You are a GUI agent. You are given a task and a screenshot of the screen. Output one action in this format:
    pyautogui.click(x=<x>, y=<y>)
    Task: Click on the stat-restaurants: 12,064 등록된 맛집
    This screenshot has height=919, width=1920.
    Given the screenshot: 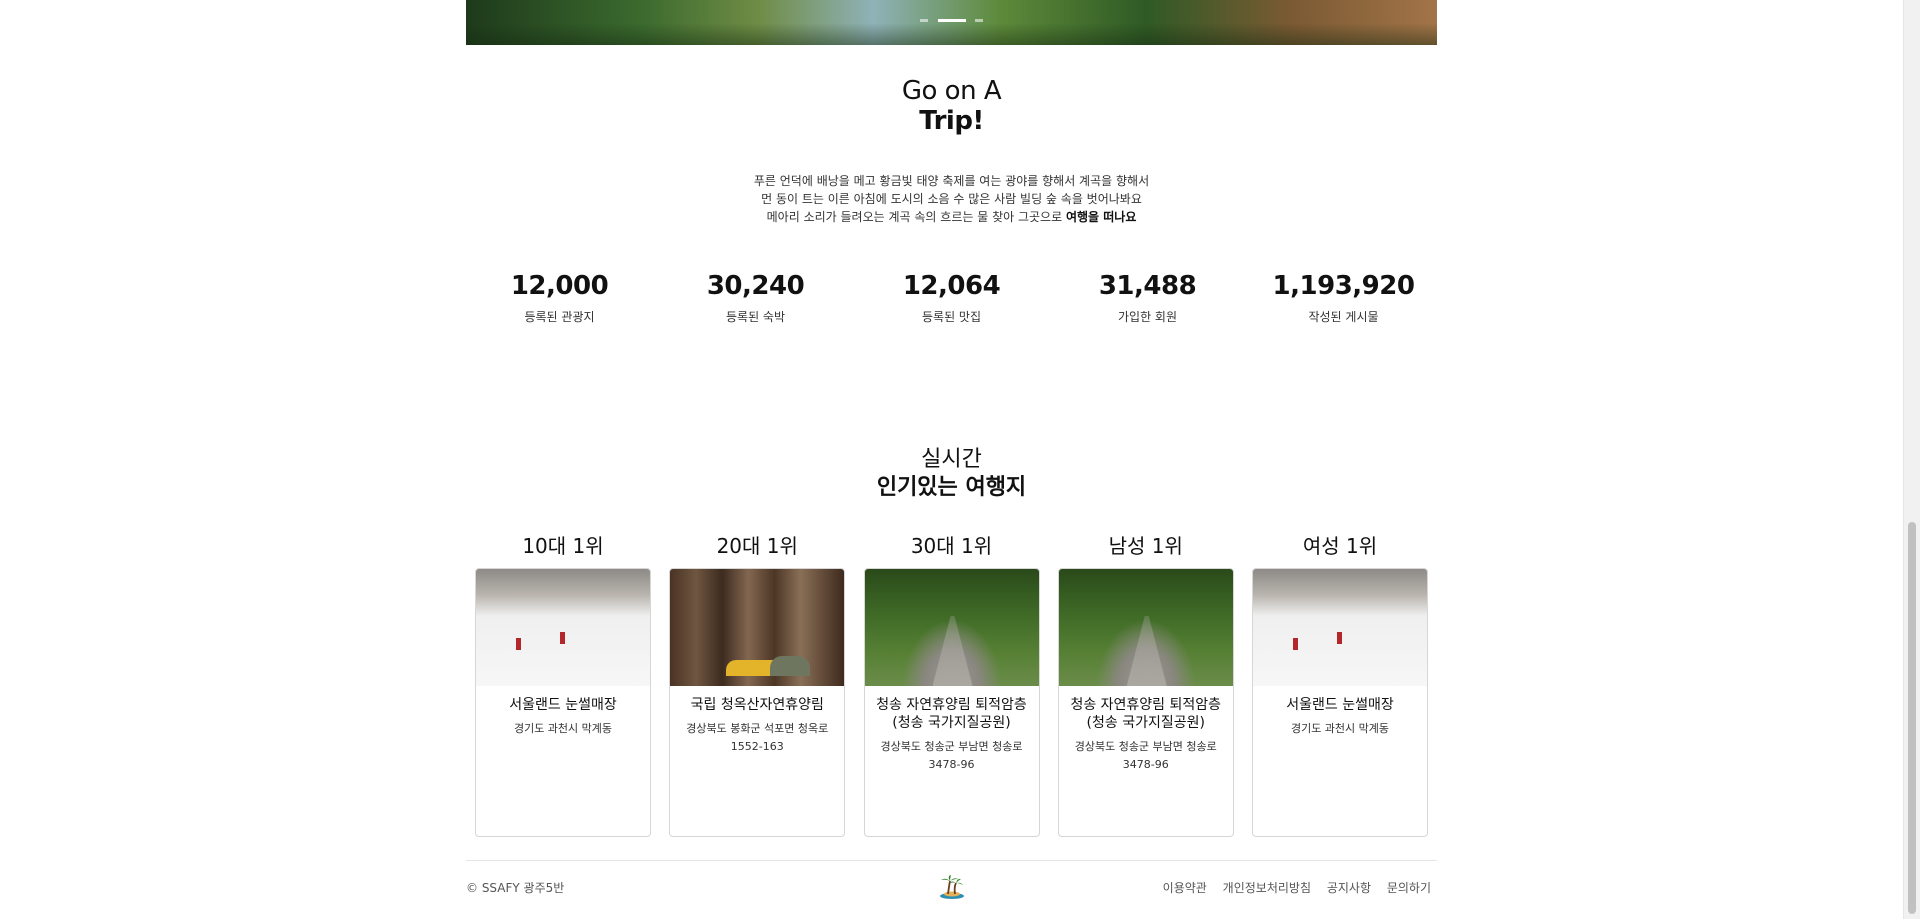 What is the action you would take?
    pyautogui.click(x=951, y=297)
    